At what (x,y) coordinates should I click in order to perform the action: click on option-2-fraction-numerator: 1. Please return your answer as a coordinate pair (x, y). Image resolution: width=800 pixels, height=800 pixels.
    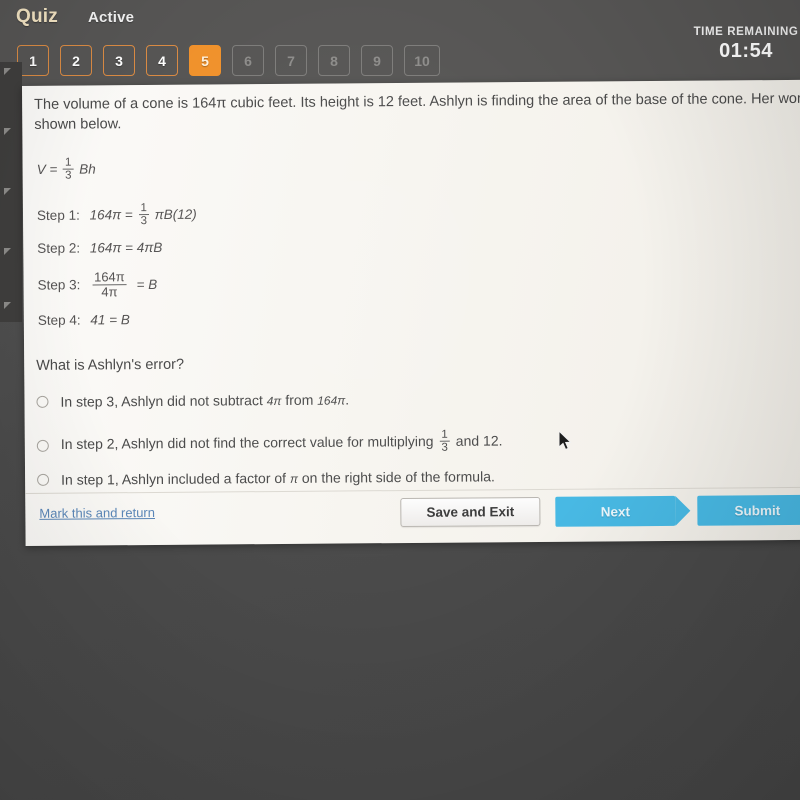
    Looking at the image, I should click on (444, 434).